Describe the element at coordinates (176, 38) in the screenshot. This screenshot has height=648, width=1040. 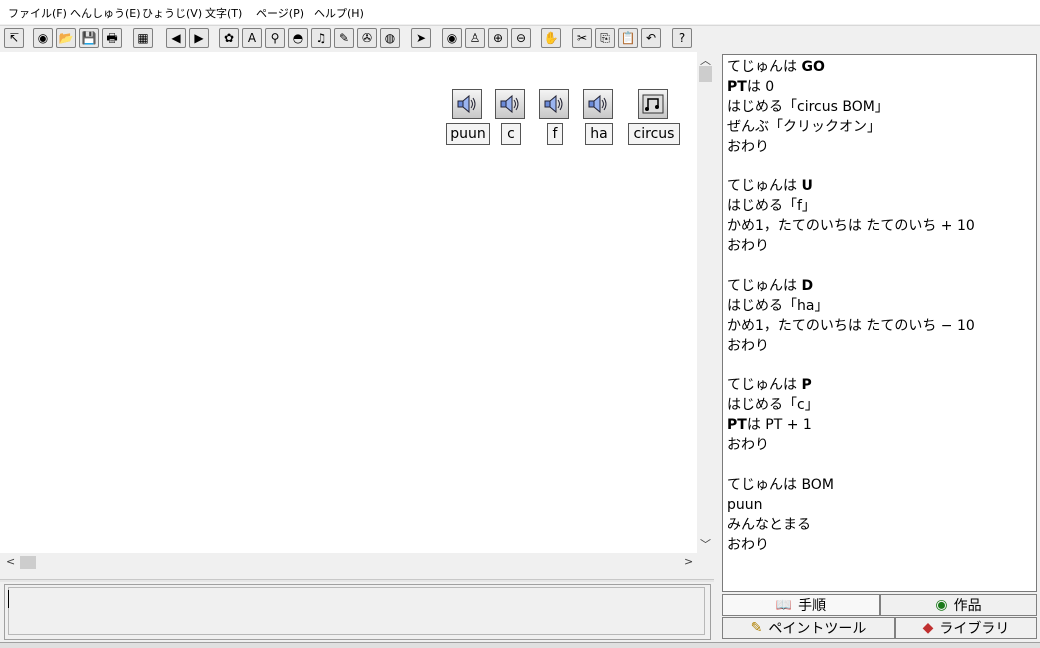
I see `toolbar-button-6-icon: ◀` at that location.